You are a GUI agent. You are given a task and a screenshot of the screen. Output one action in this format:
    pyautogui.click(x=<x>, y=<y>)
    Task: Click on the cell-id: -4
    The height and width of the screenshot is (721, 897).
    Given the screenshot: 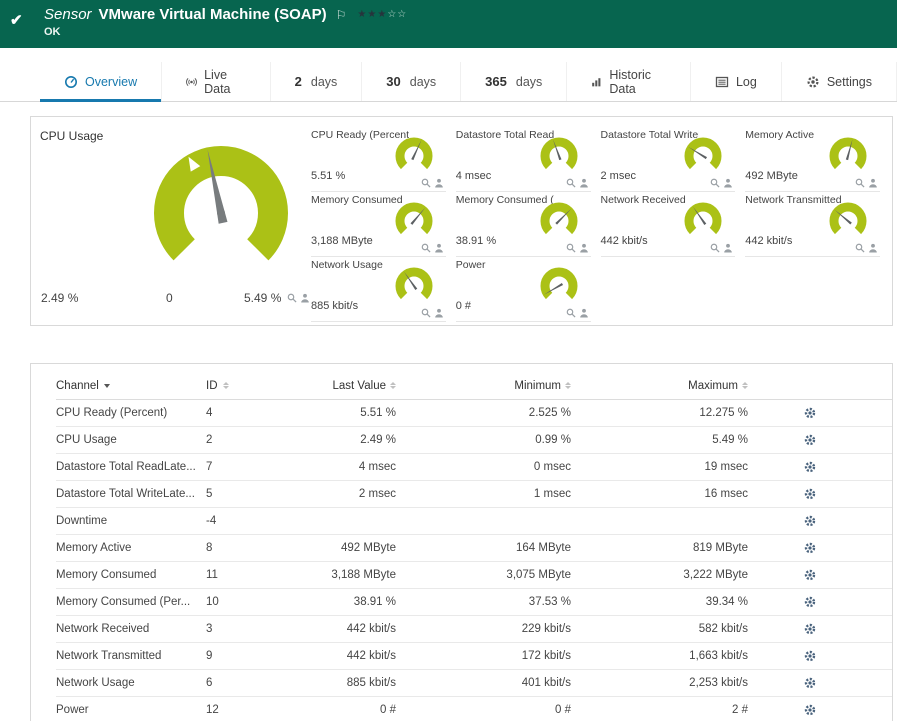 What is the action you would take?
    pyautogui.click(x=211, y=521)
    